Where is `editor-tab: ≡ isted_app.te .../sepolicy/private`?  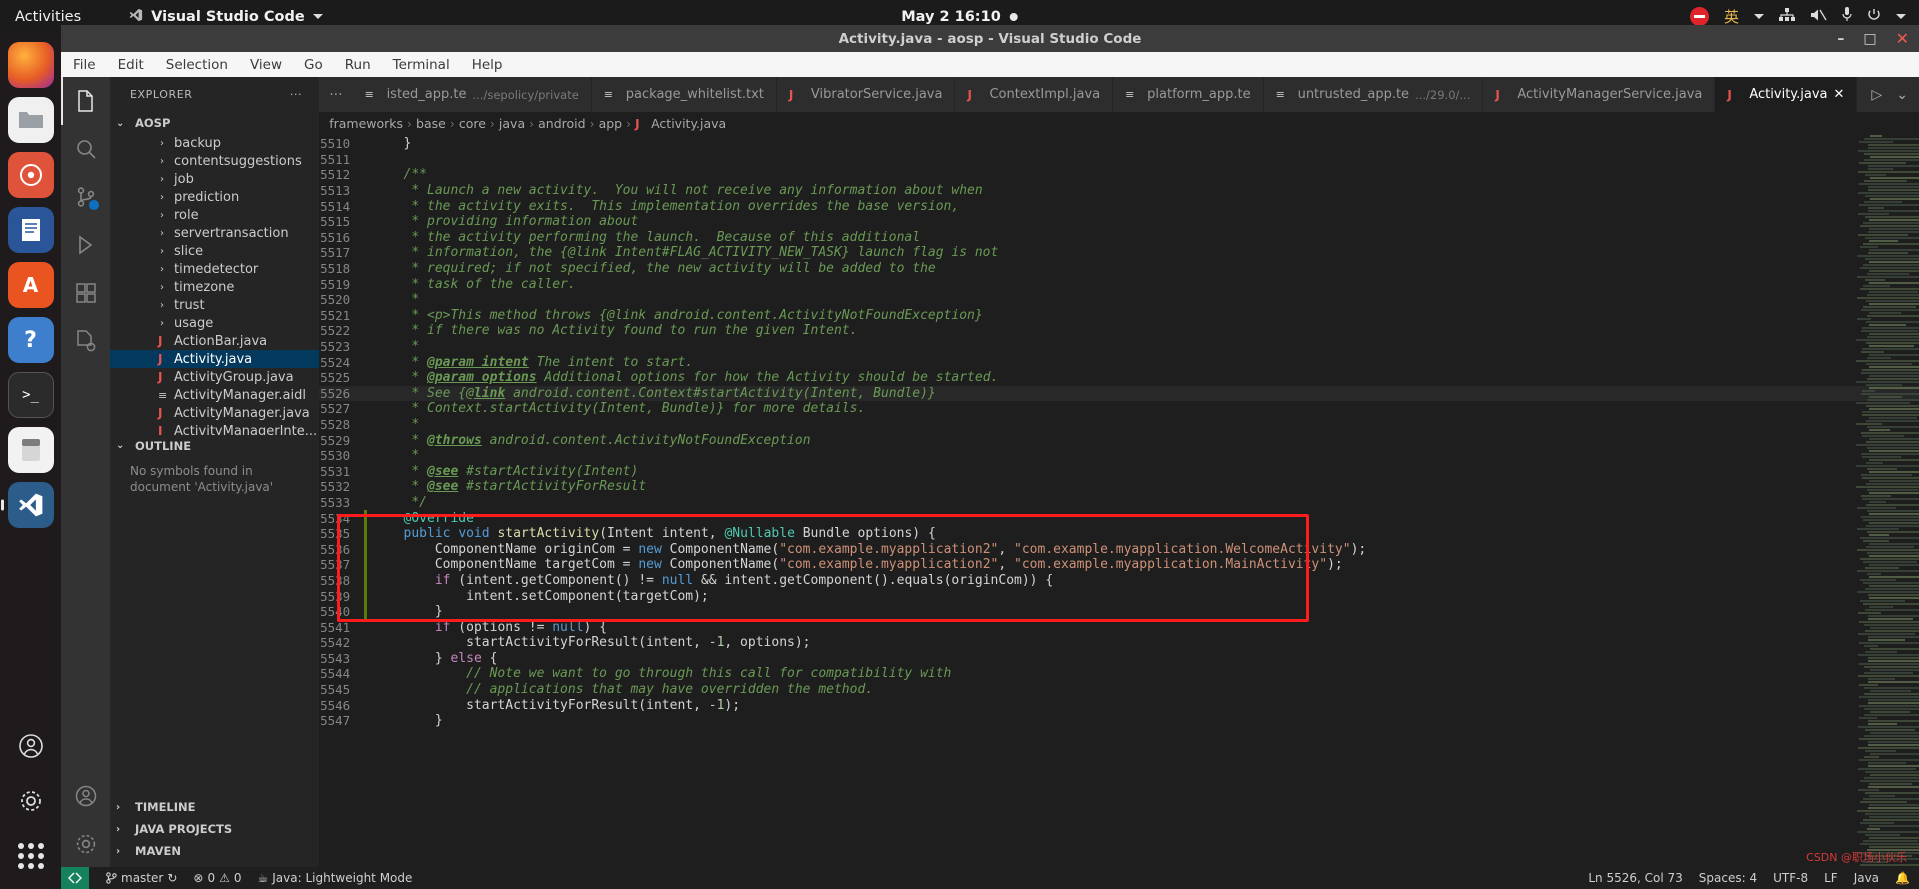 editor-tab: ≡ isted_app.te .../sepolicy/private is located at coordinates (472, 94).